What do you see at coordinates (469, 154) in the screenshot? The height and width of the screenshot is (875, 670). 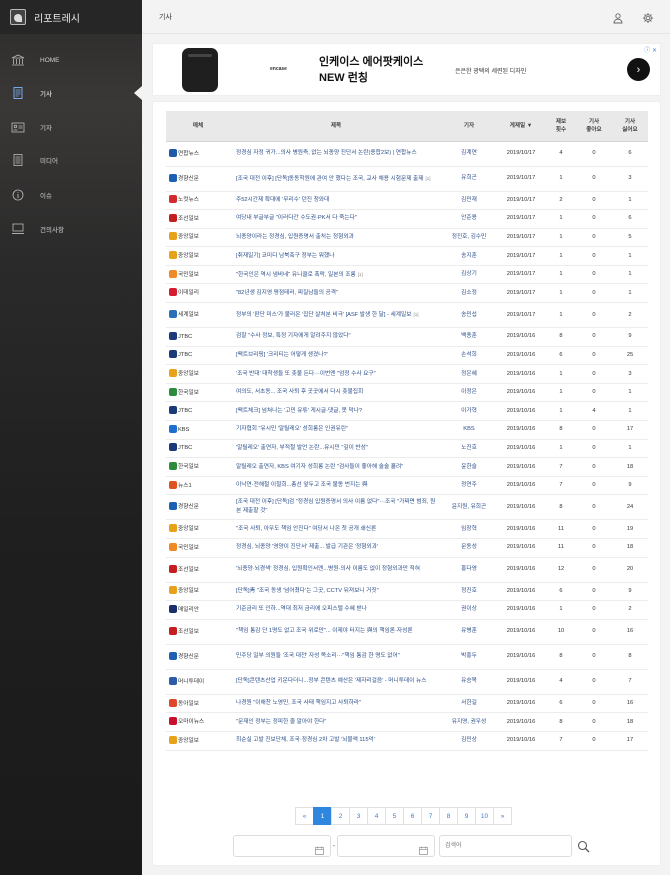 I see `reporter-link: 김계연` at bounding box center [469, 154].